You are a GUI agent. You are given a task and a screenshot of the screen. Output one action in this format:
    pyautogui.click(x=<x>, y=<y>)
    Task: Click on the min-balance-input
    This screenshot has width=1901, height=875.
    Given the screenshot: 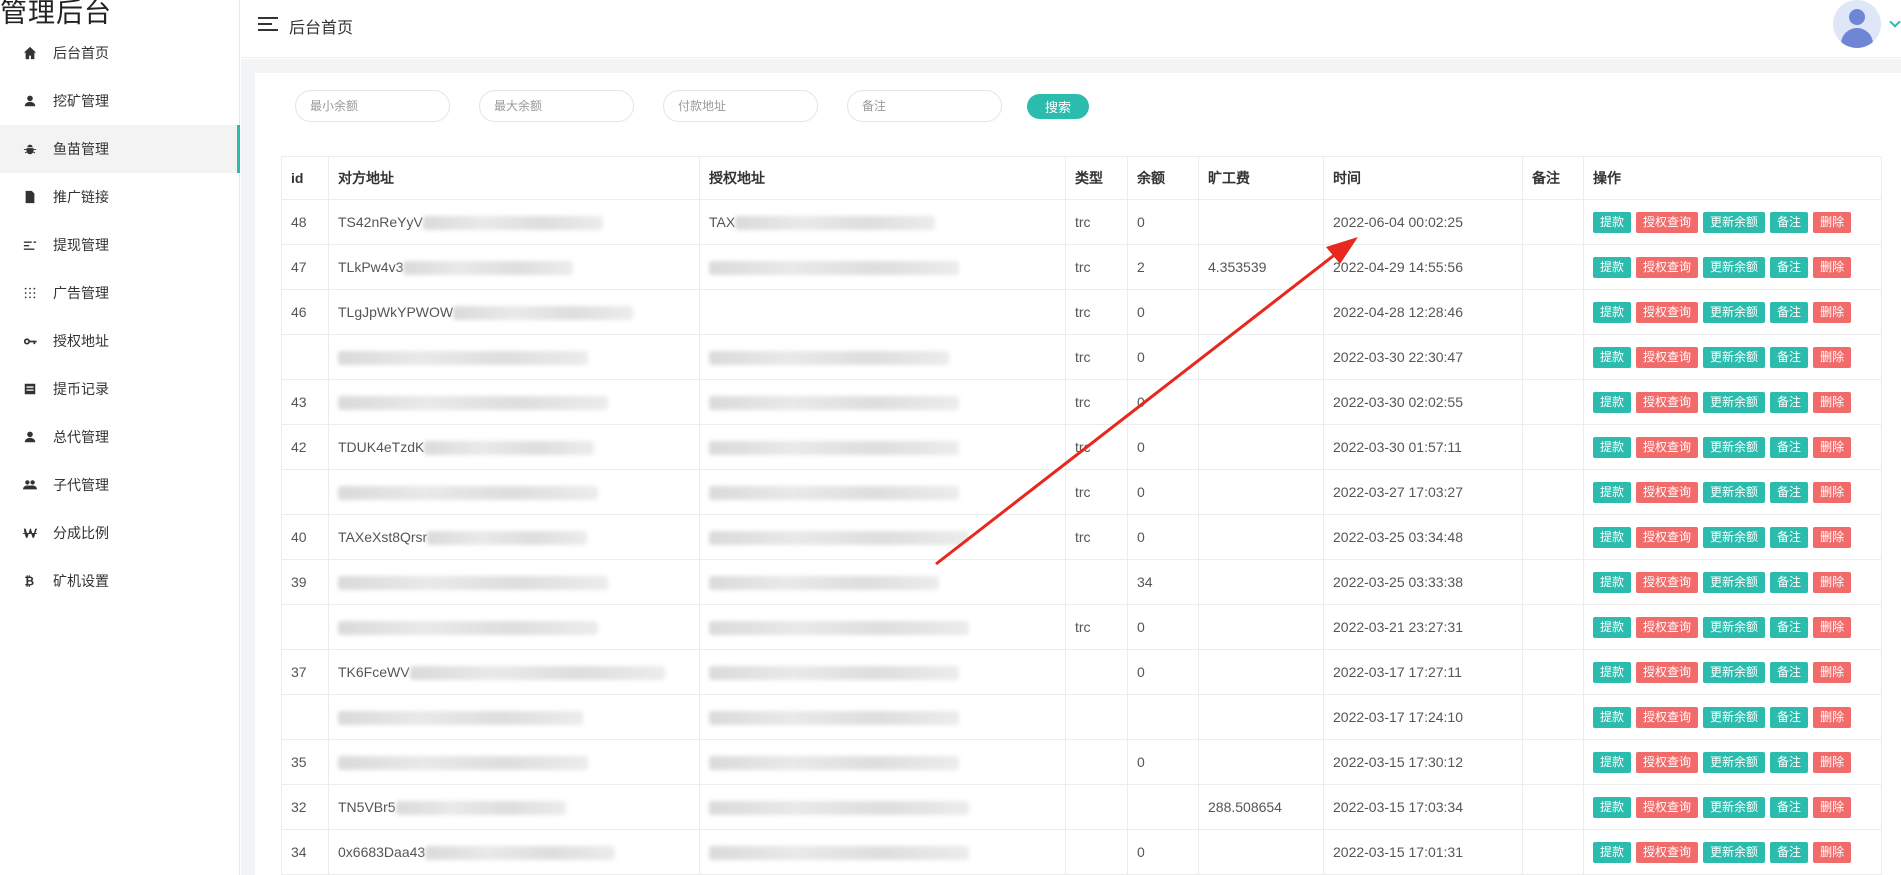 What is the action you would take?
    pyautogui.click(x=372, y=106)
    